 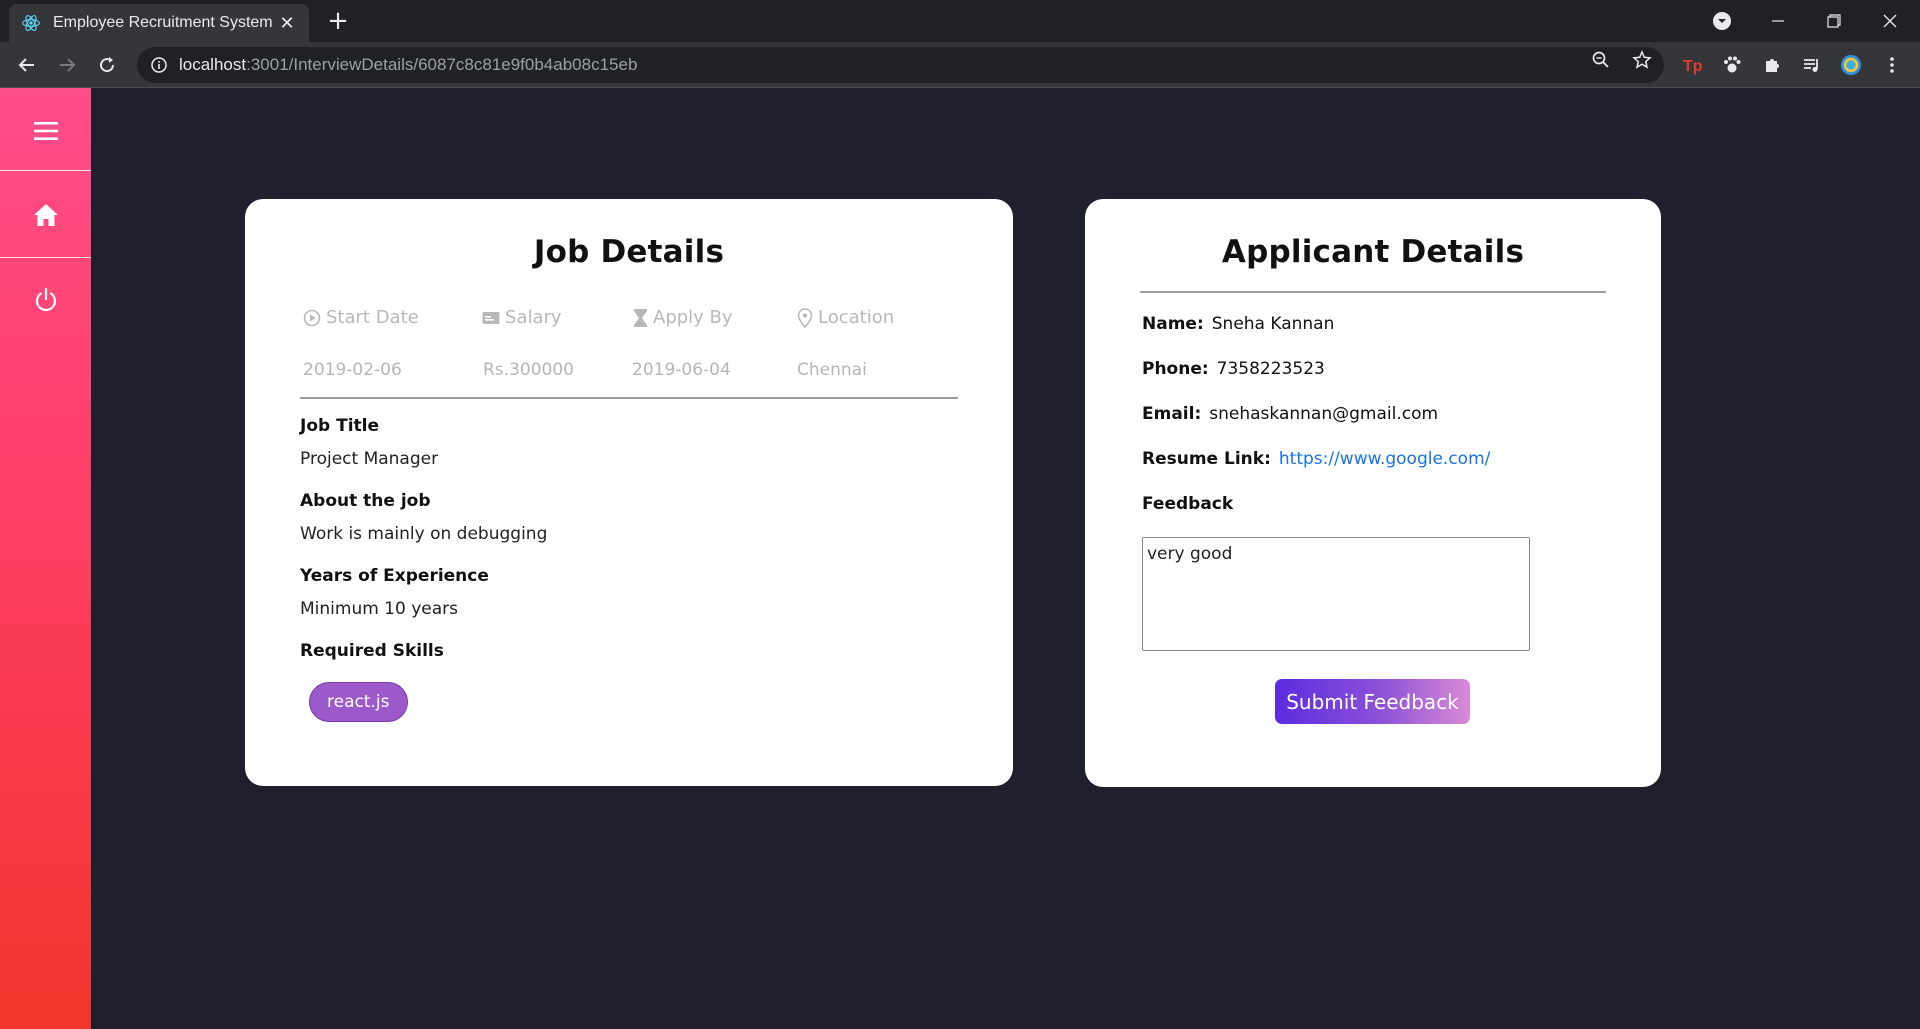 What do you see at coordinates (832, 370) in the screenshot?
I see `location-value: Chennai` at bounding box center [832, 370].